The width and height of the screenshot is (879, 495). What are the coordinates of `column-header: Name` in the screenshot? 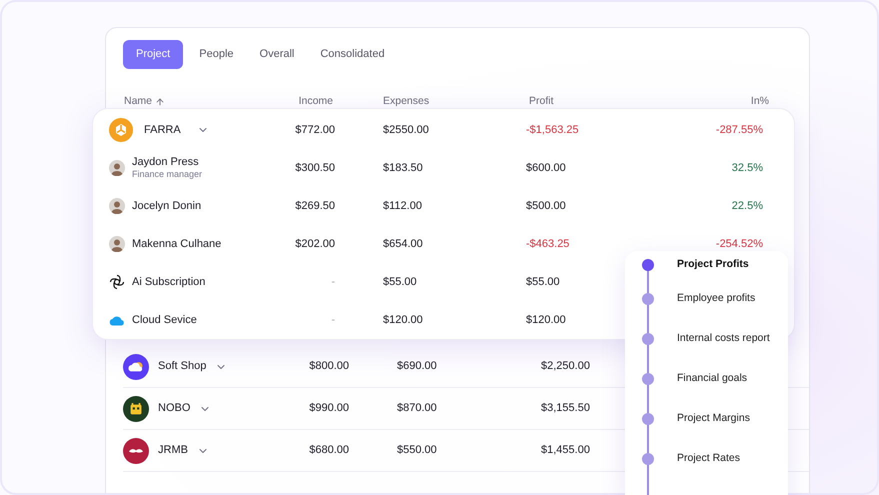 It's located at (138, 102).